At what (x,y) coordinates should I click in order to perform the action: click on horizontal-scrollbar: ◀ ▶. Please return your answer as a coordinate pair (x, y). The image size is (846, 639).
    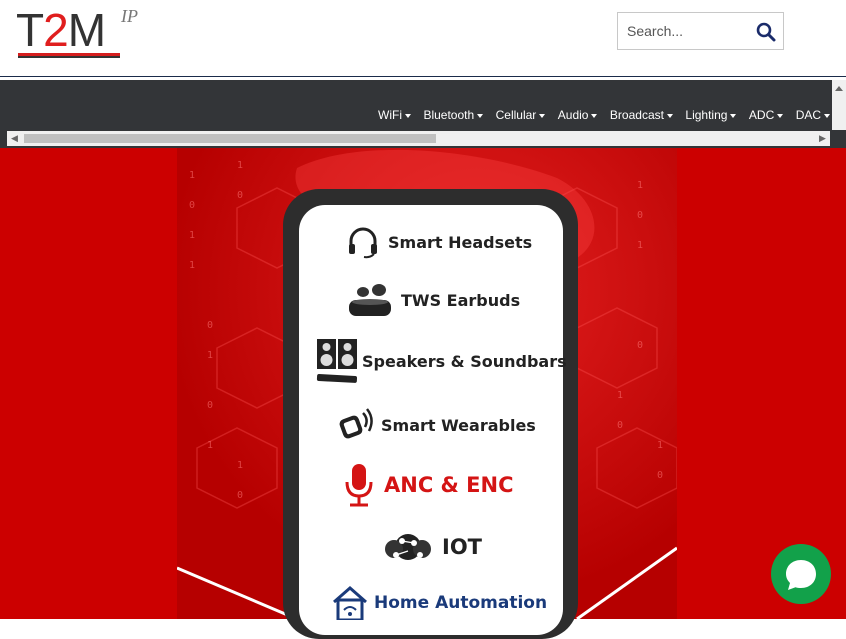
    Looking at the image, I should click on (418, 138).